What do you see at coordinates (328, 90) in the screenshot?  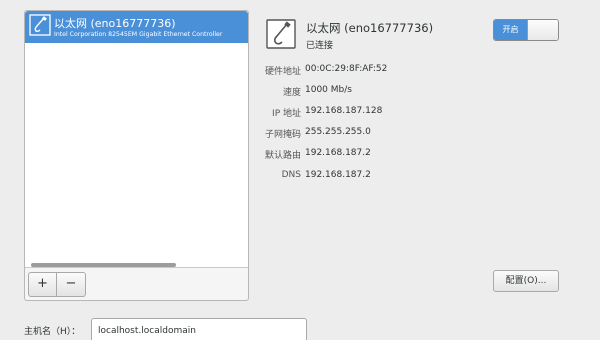 I see `speed-value: 1000 Mb/s` at bounding box center [328, 90].